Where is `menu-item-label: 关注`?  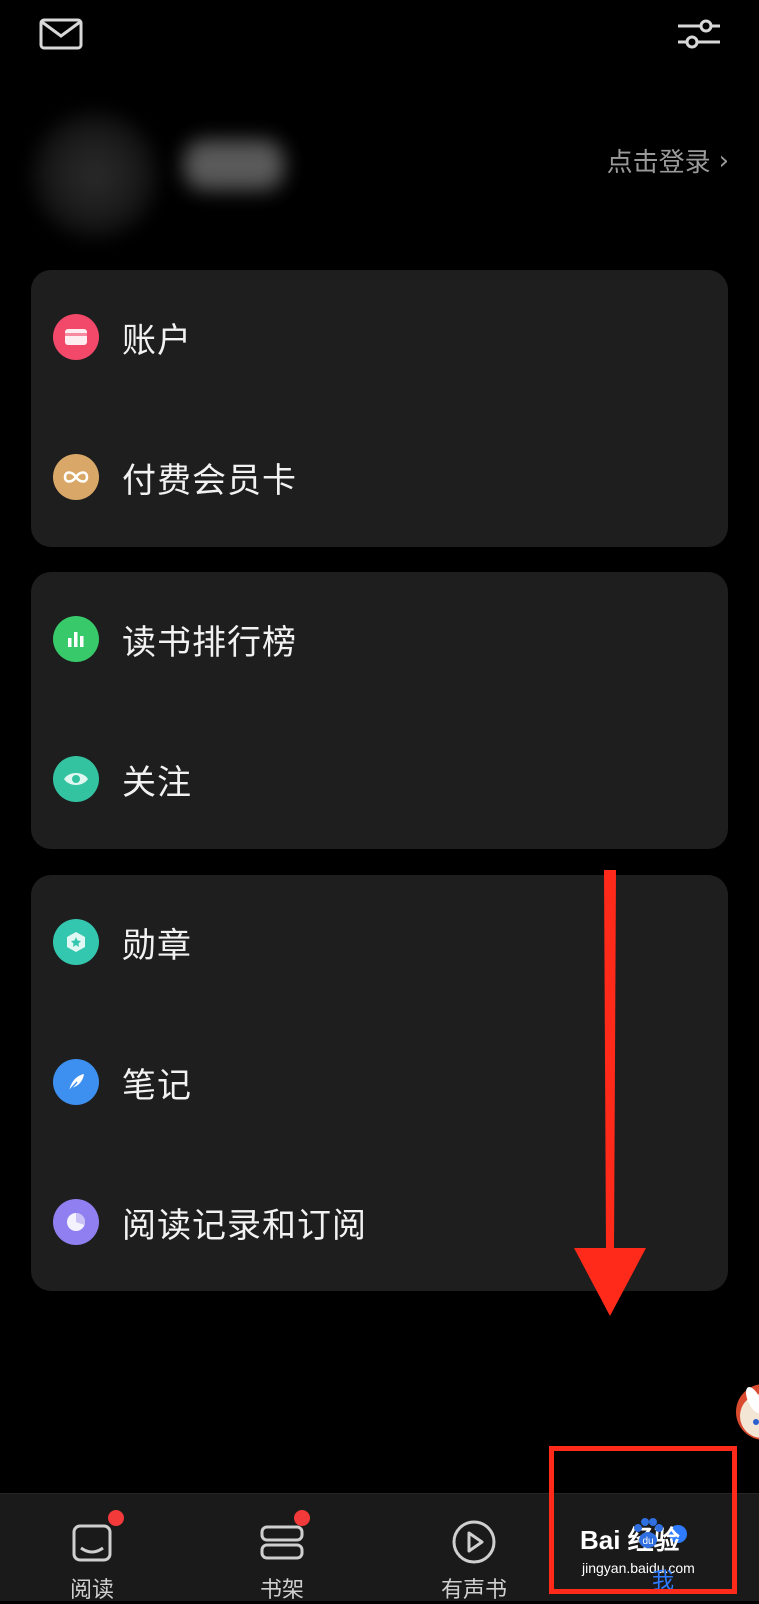 menu-item-label: 关注 is located at coordinates (157, 782).